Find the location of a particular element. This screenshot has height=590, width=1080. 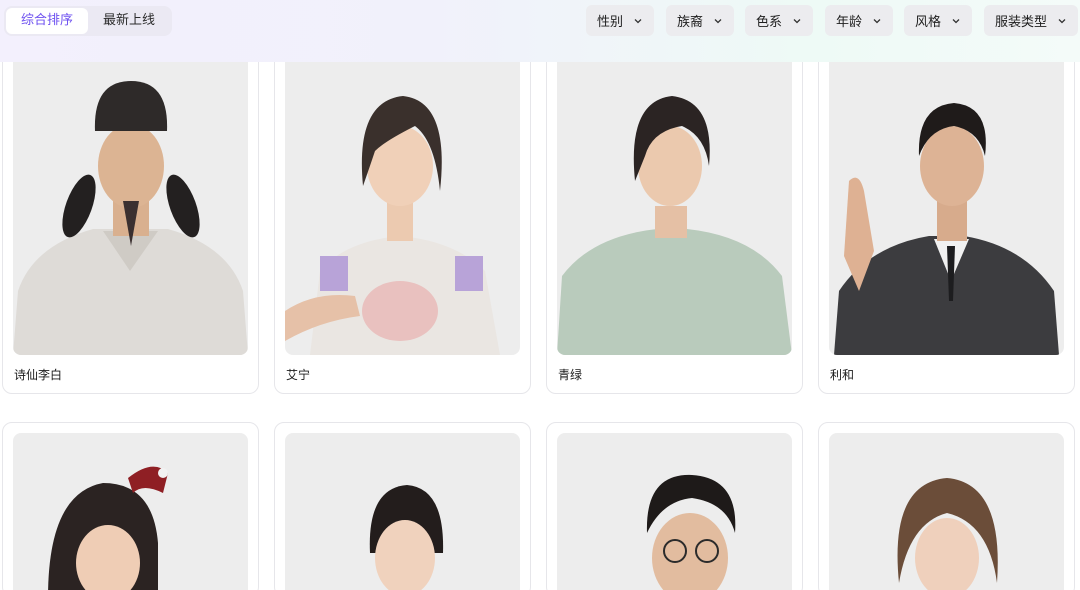

filter-gender-dropdown: 性别 is located at coordinates (620, 20).